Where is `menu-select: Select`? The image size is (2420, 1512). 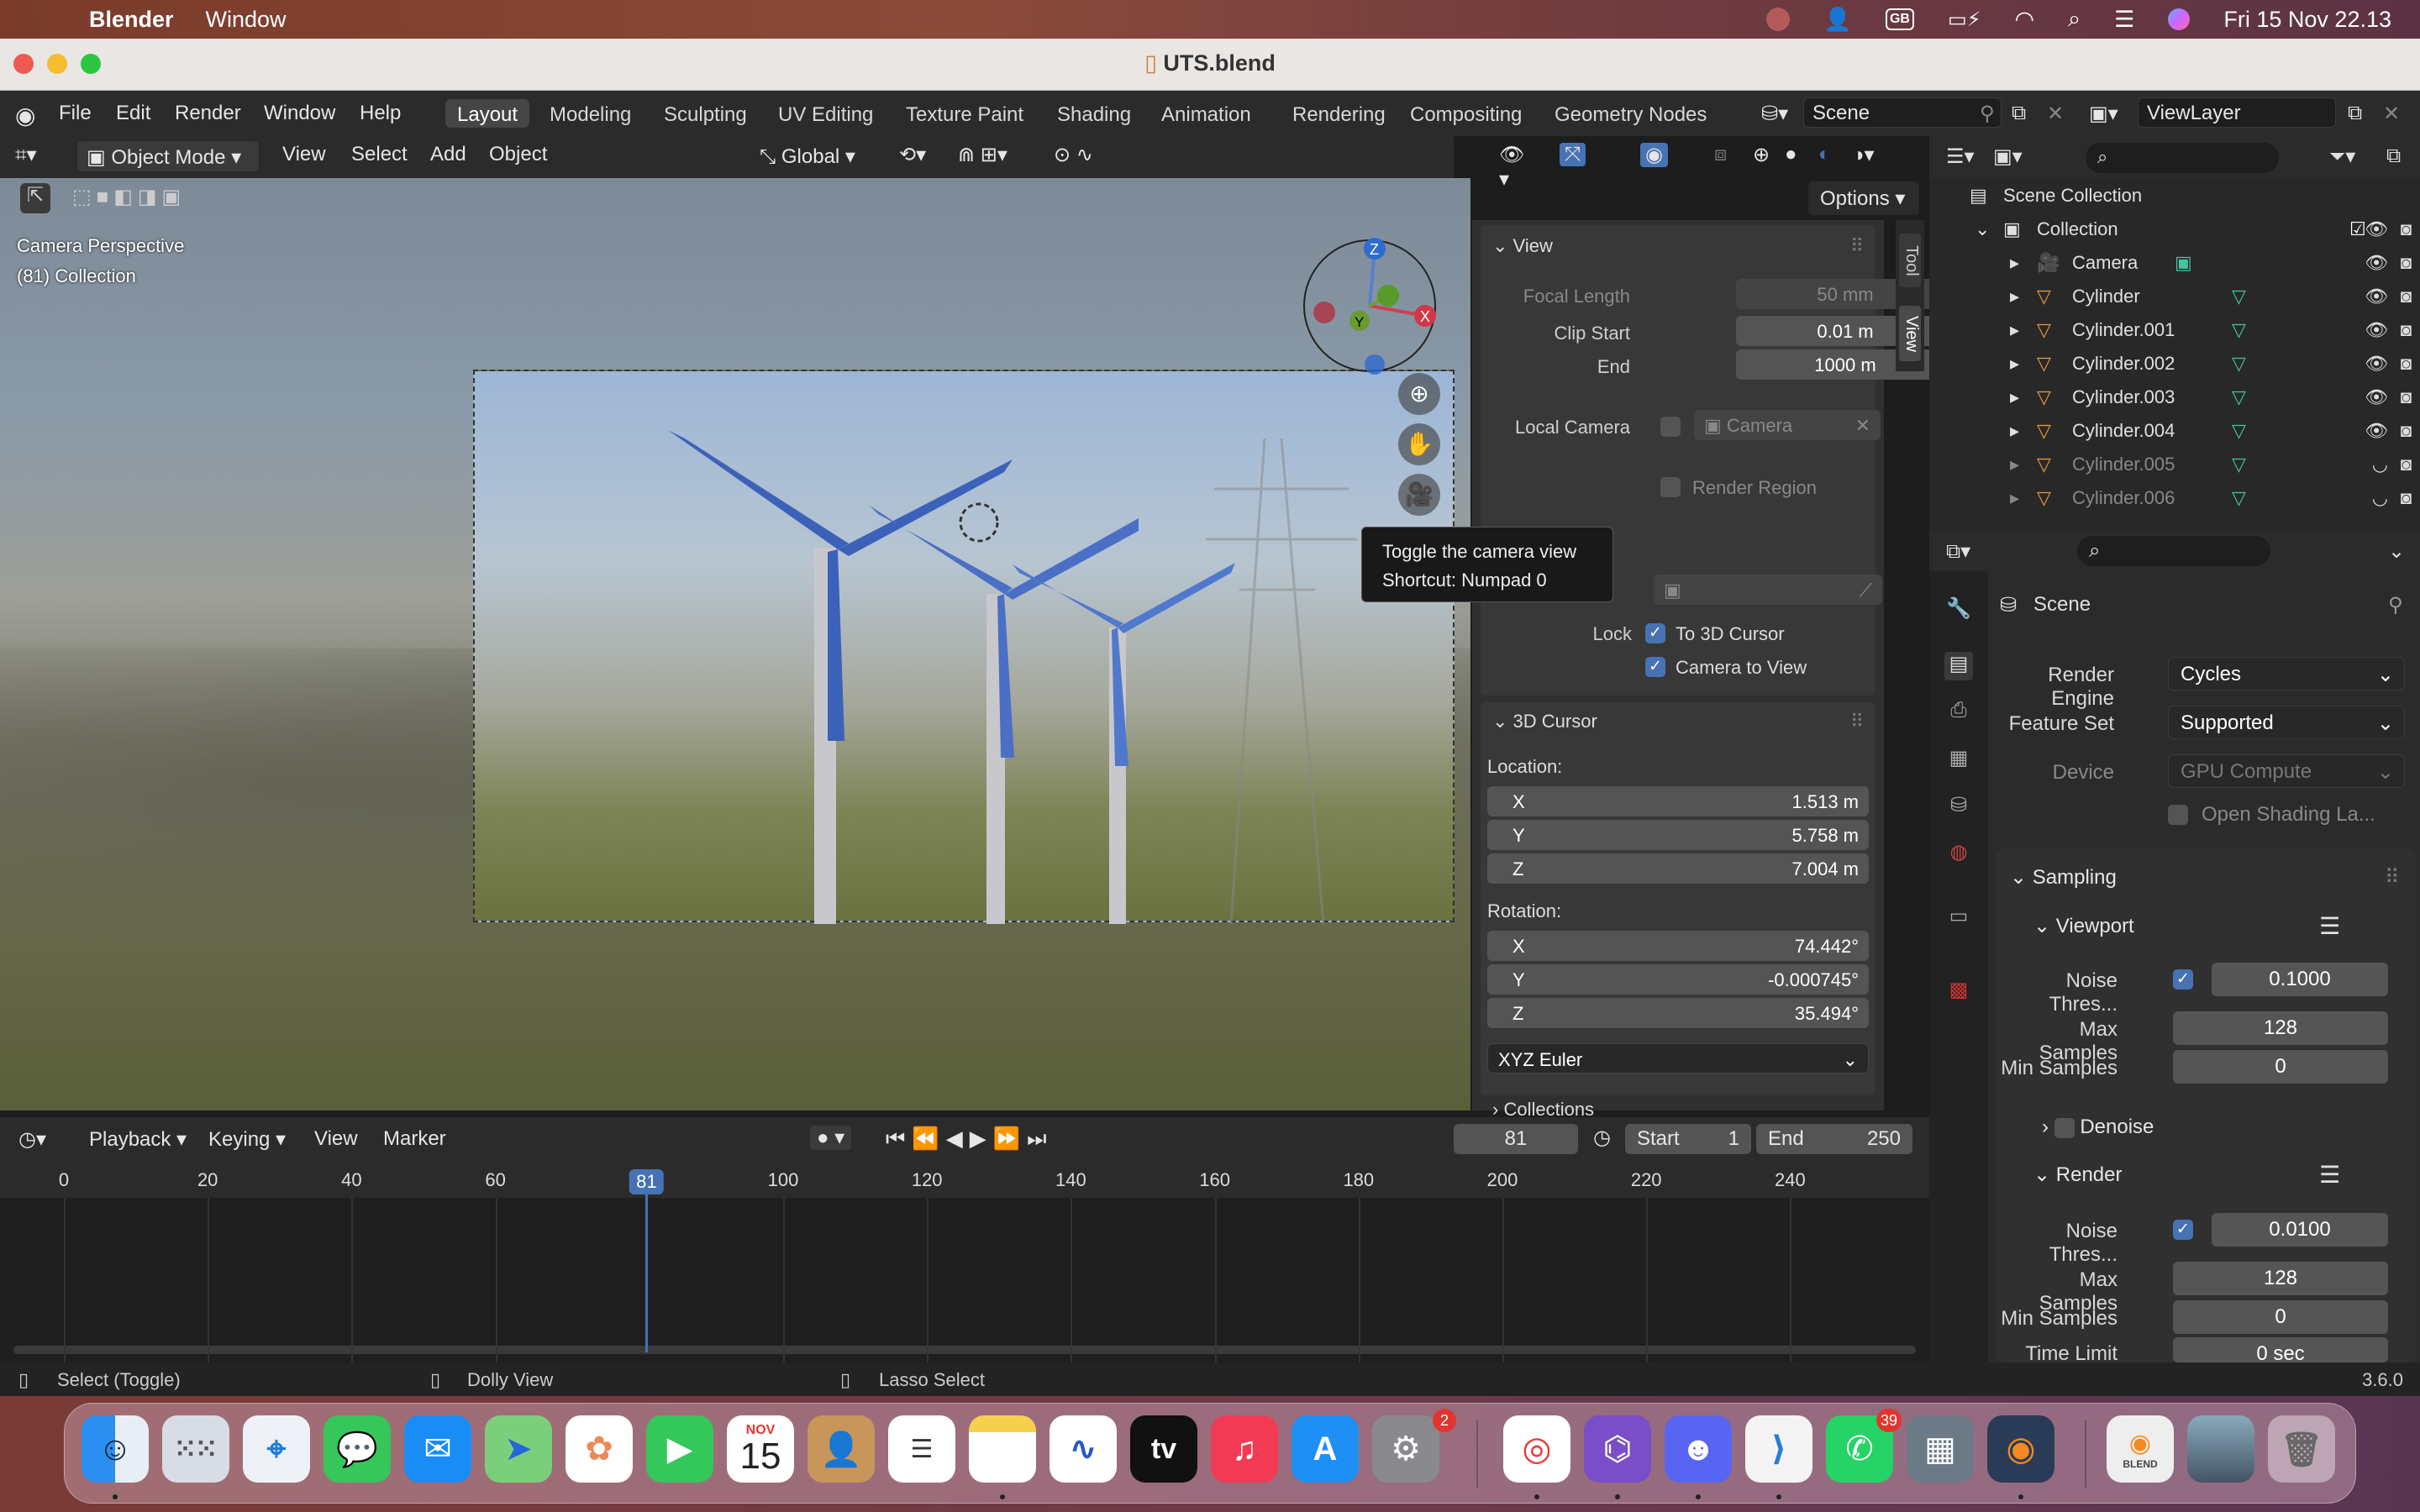 menu-select: Select is located at coordinates (379, 154).